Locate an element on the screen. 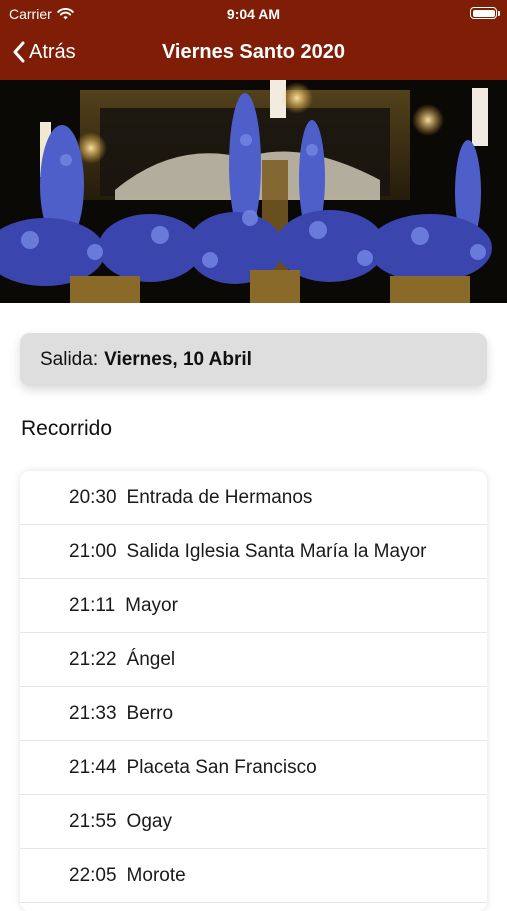 The width and height of the screenshot is (507, 911). route-time: 22:05 is located at coordinates (93, 875).